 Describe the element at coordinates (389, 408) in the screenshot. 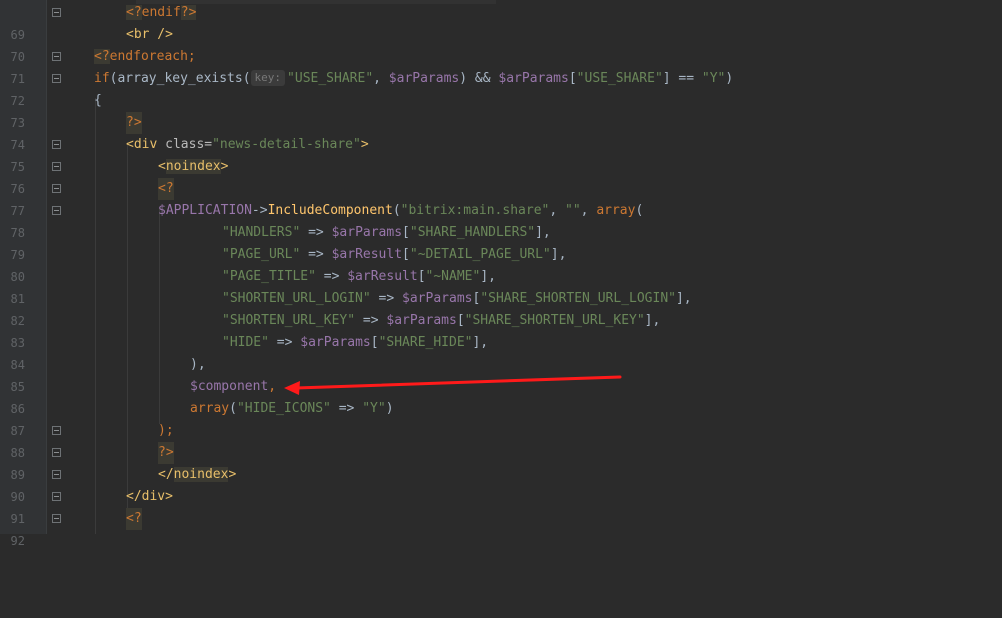

I see `code-token: )` at that location.